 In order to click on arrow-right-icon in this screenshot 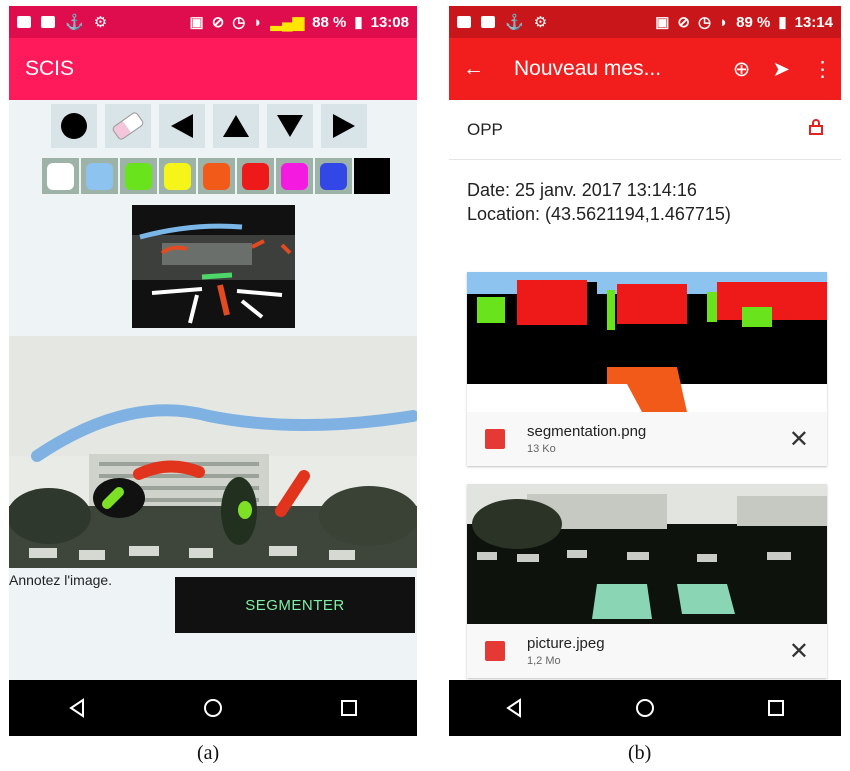, I will do `click(344, 126)`.